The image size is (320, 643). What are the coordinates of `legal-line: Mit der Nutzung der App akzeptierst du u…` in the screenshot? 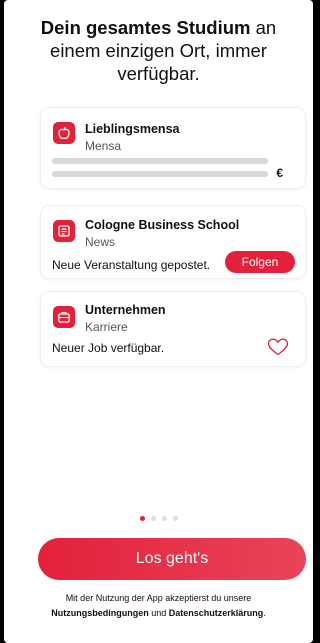 It's located at (158, 598).